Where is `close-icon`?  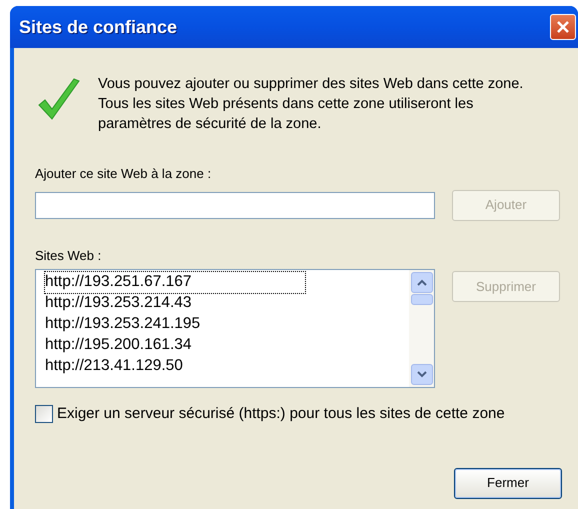 close-icon is located at coordinates (563, 27).